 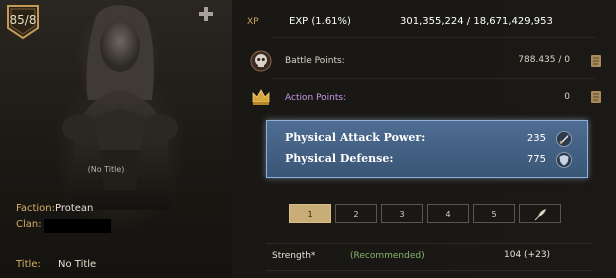 What do you see at coordinates (536, 159) in the screenshot?
I see `physical-defense-value: 775` at bounding box center [536, 159].